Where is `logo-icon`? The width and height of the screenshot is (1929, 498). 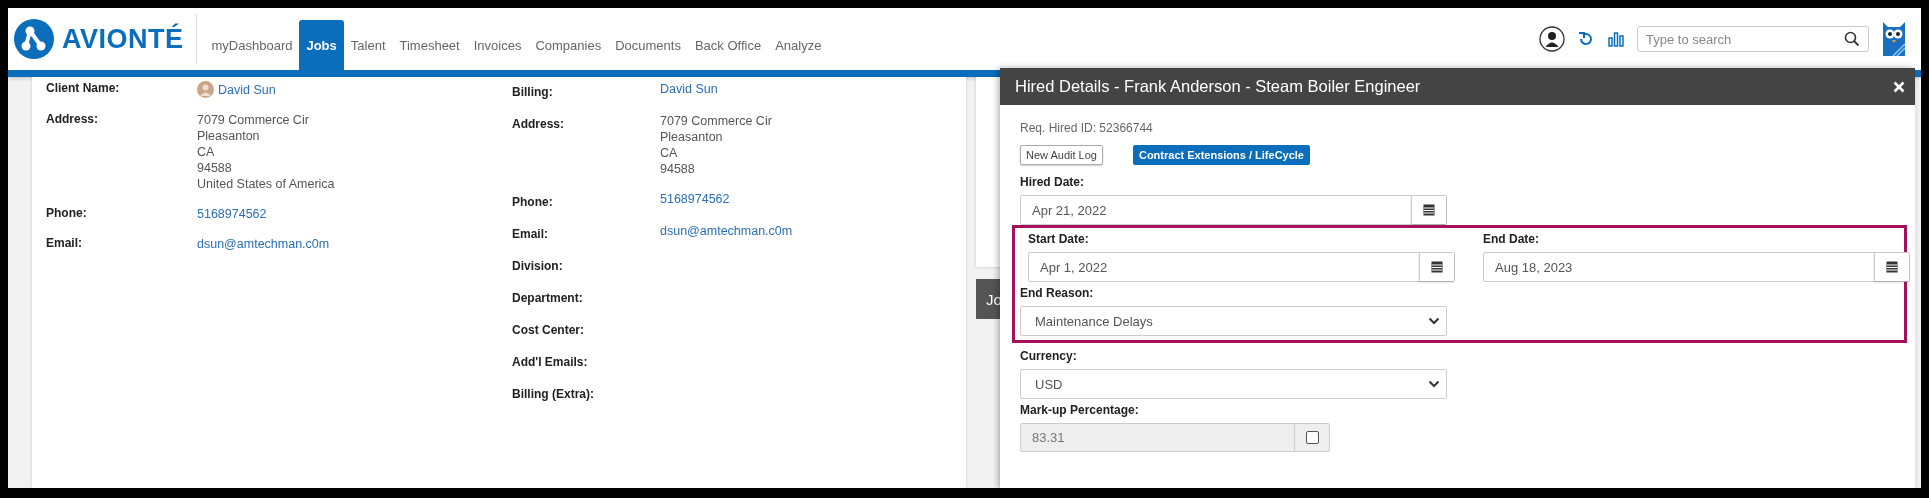 logo-icon is located at coordinates (34, 39).